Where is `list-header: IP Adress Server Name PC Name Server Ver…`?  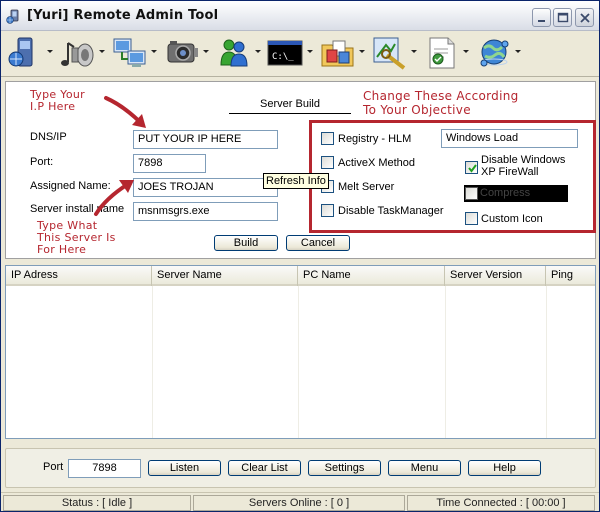 list-header: IP Adress Server Name PC Name Server Ver… is located at coordinates (300, 276).